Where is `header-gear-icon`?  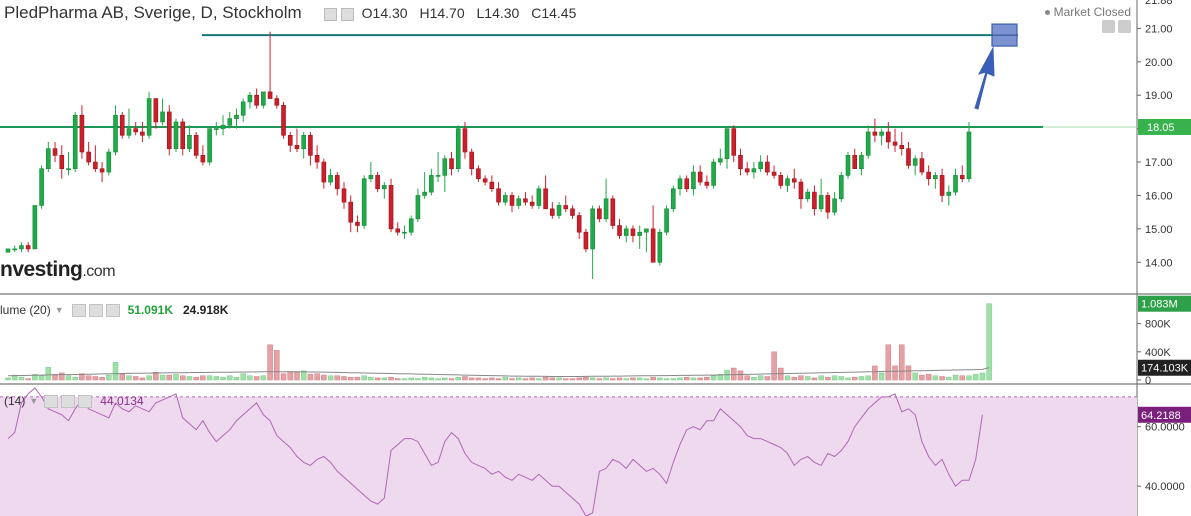
header-gear-icon is located at coordinates (347, 14).